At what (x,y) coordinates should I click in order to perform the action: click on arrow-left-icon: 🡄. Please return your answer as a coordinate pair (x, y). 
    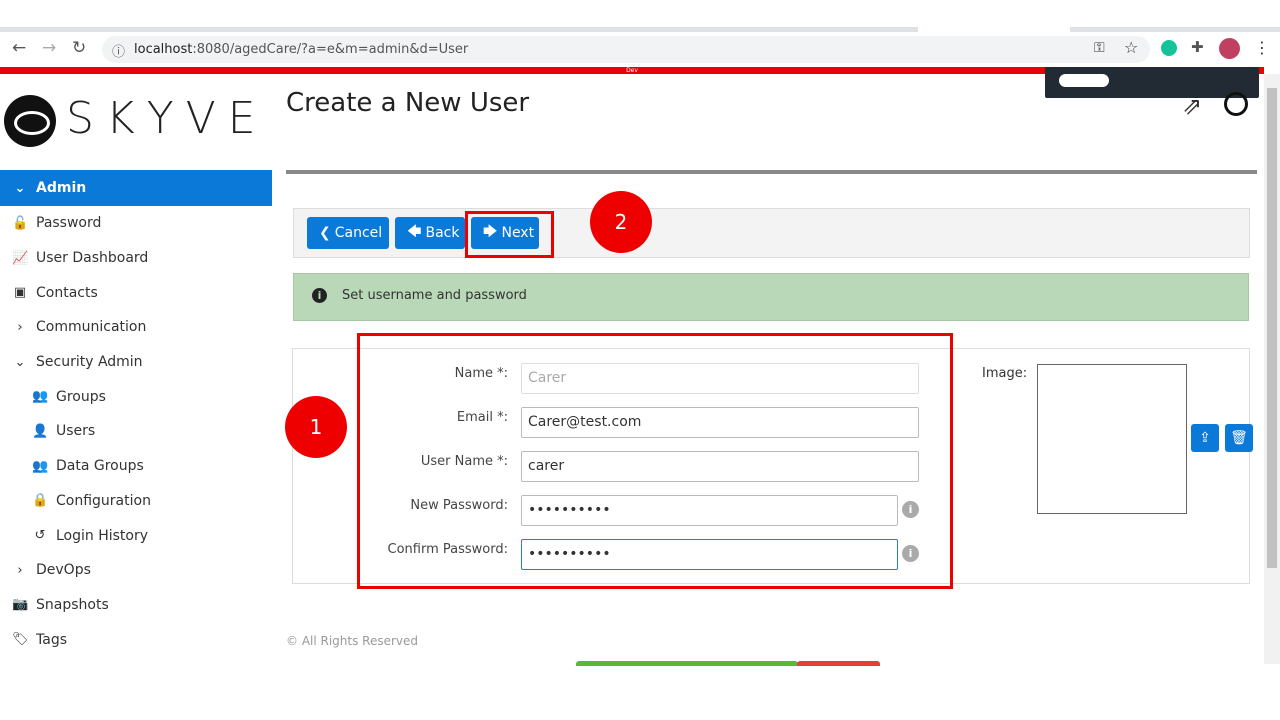
    Looking at the image, I should click on (414, 232).